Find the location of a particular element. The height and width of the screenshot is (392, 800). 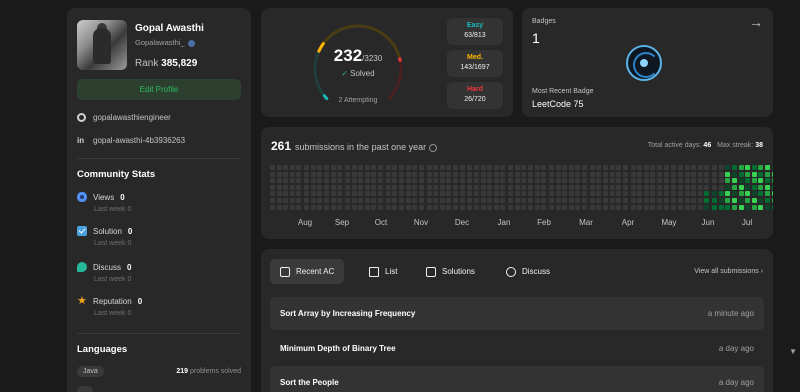

view-all-submissions-link: View all submissions › is located at coordinates (728, 271).